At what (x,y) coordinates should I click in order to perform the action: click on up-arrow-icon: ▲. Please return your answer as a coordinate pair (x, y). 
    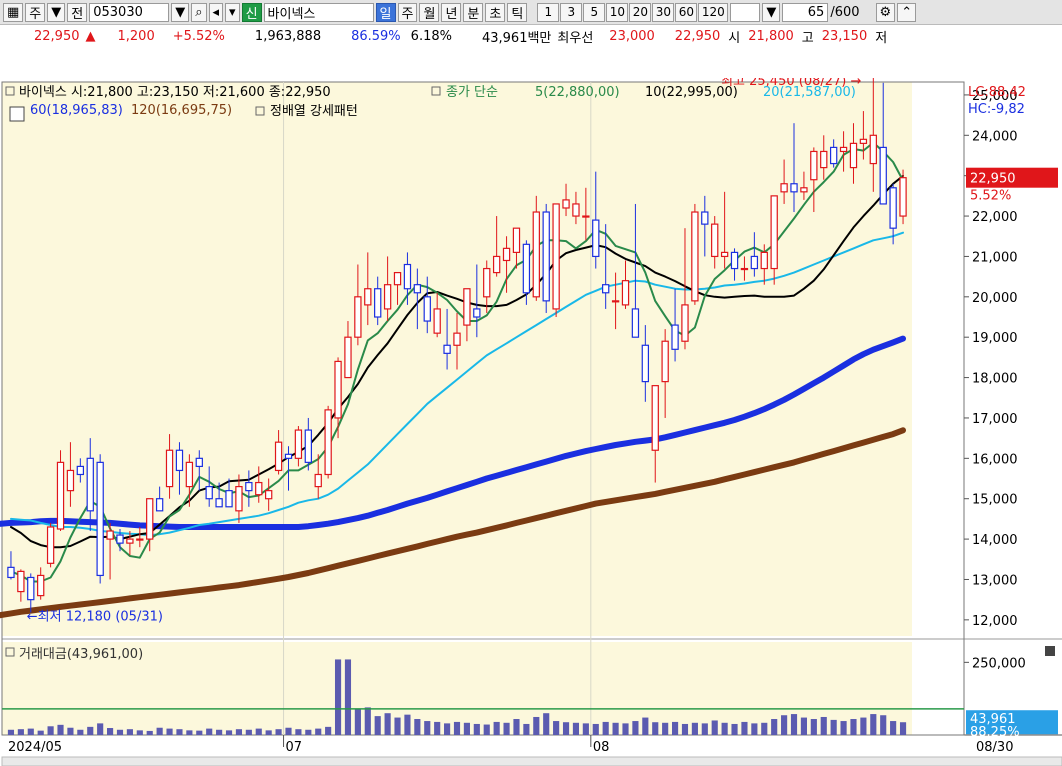
    Looking at the image, I should click on (90, 36).